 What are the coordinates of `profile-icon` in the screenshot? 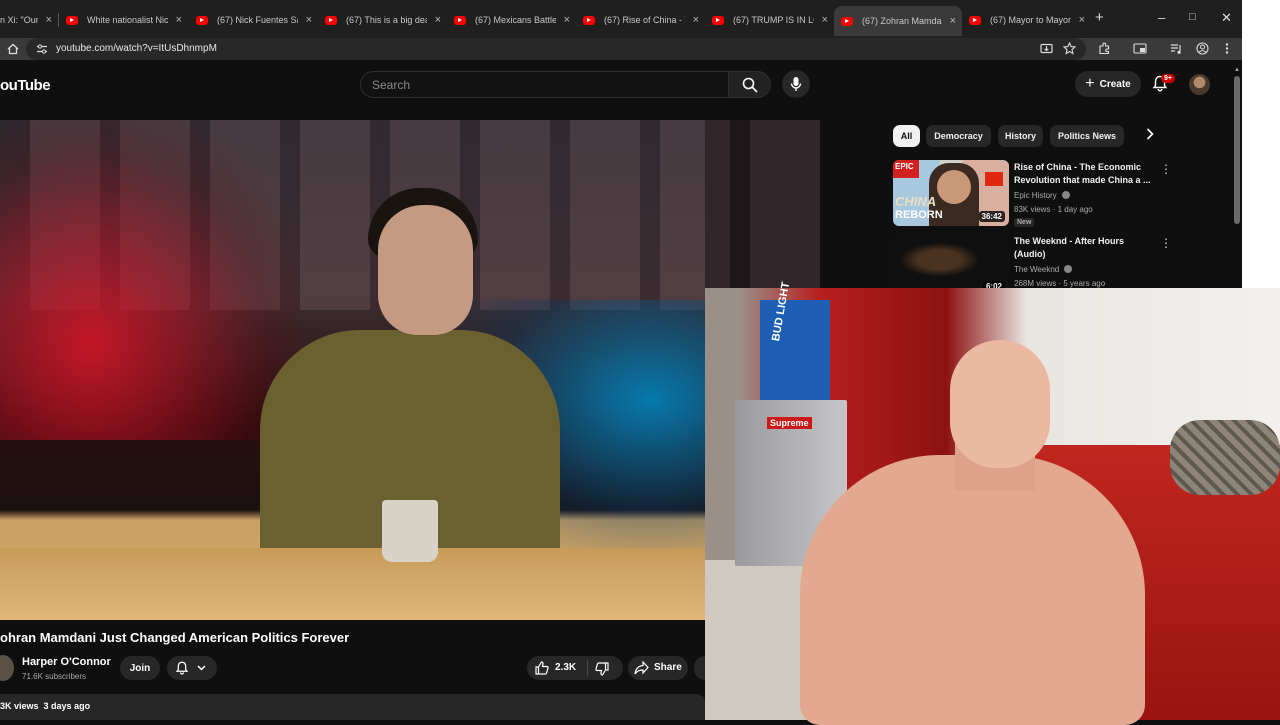 It's located at (1202, 48).